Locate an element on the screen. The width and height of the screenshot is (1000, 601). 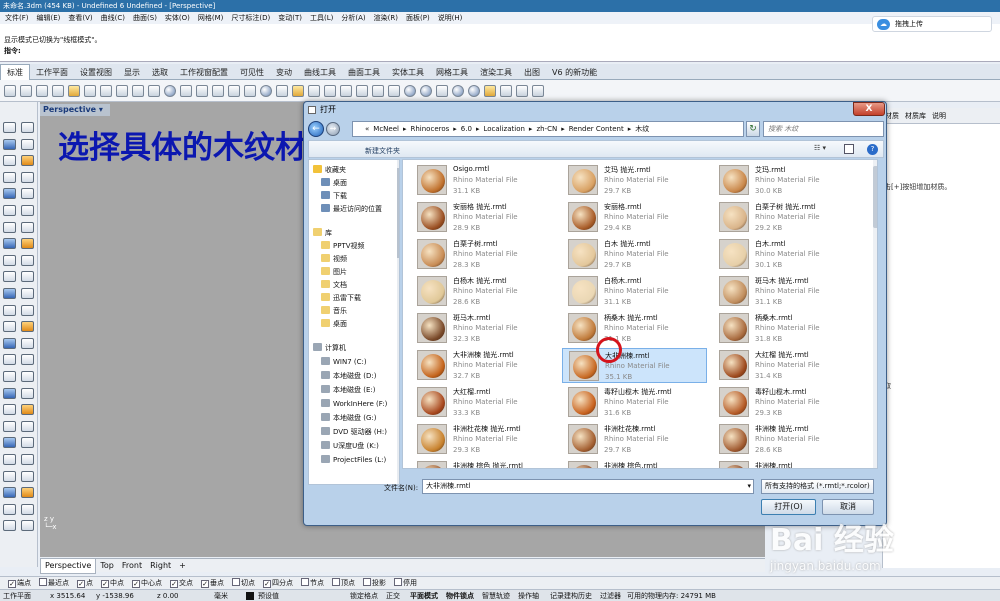
file-item: 大非洲楝.rmtl Rhino Material File 35.1 KB is located at coordinates (634, 365).